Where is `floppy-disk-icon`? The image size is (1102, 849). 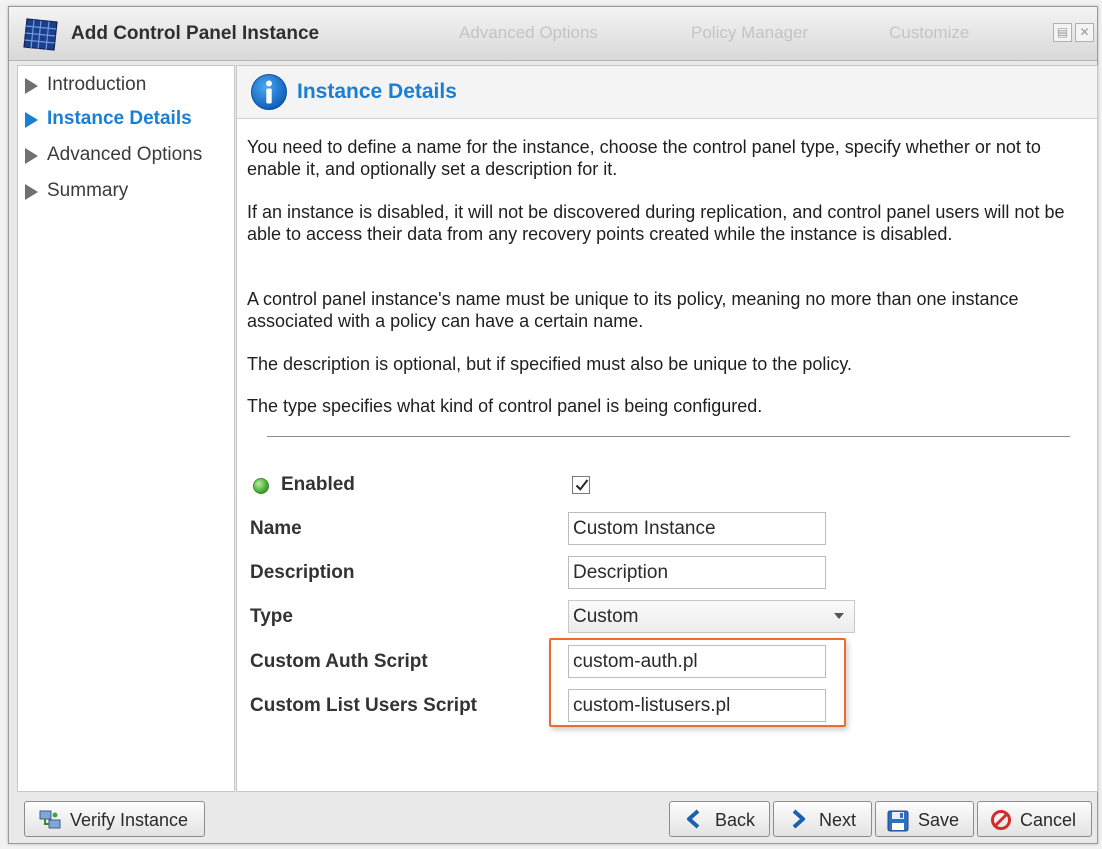 floppy-disk-icon is located at coordinates (898, 821).